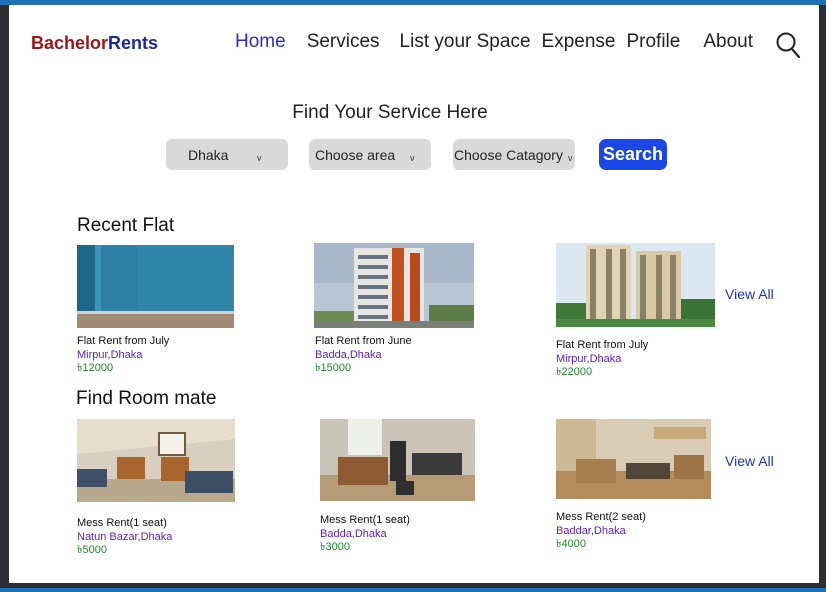 This screenshot has width=826, height=592. What do you see at coordinates (635, 285) in the screenshot?
I see `flat-3-image` at bounding box center [635, 285].